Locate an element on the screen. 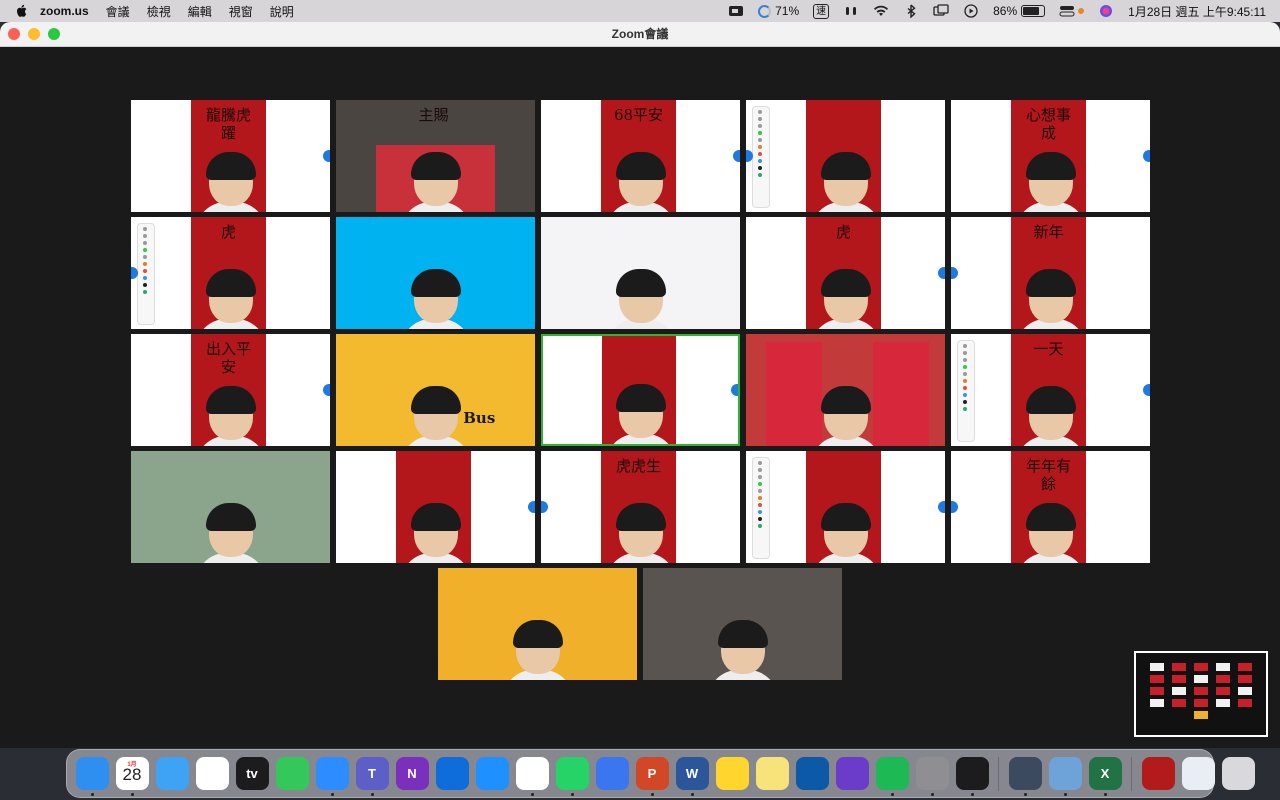 The image size is (1280, 800). menu-edit: 編輯 is located at coordinates (200, 11).